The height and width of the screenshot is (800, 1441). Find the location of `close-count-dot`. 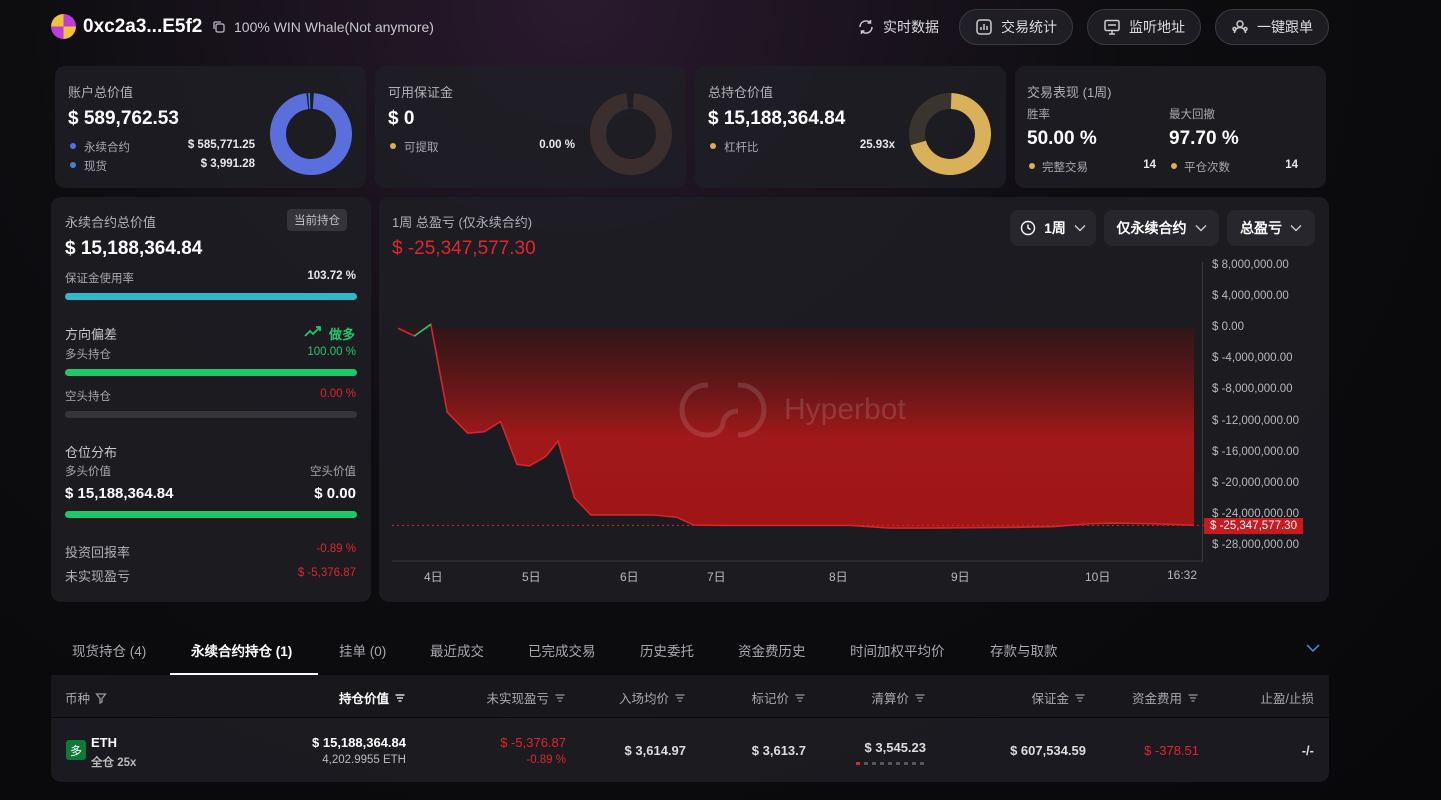

close-count-dot is located at coordinates (1174, 166).